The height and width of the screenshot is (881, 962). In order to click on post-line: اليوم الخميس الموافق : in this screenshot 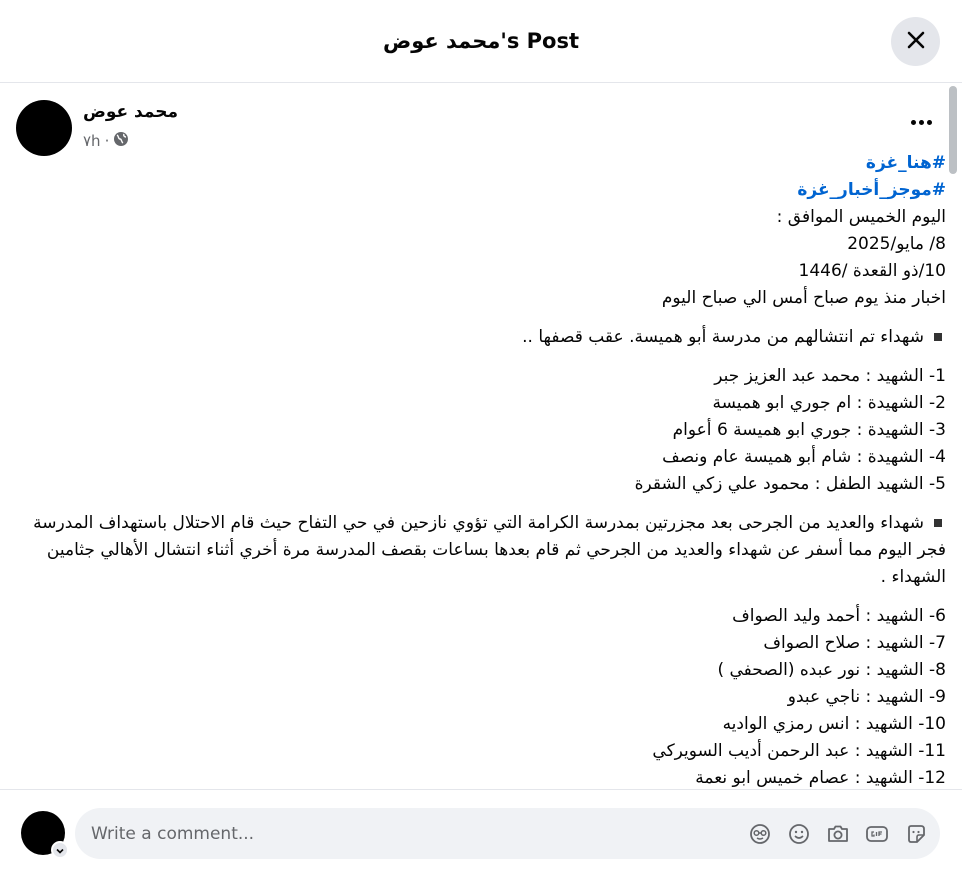, I will do `click(861, 217)`.